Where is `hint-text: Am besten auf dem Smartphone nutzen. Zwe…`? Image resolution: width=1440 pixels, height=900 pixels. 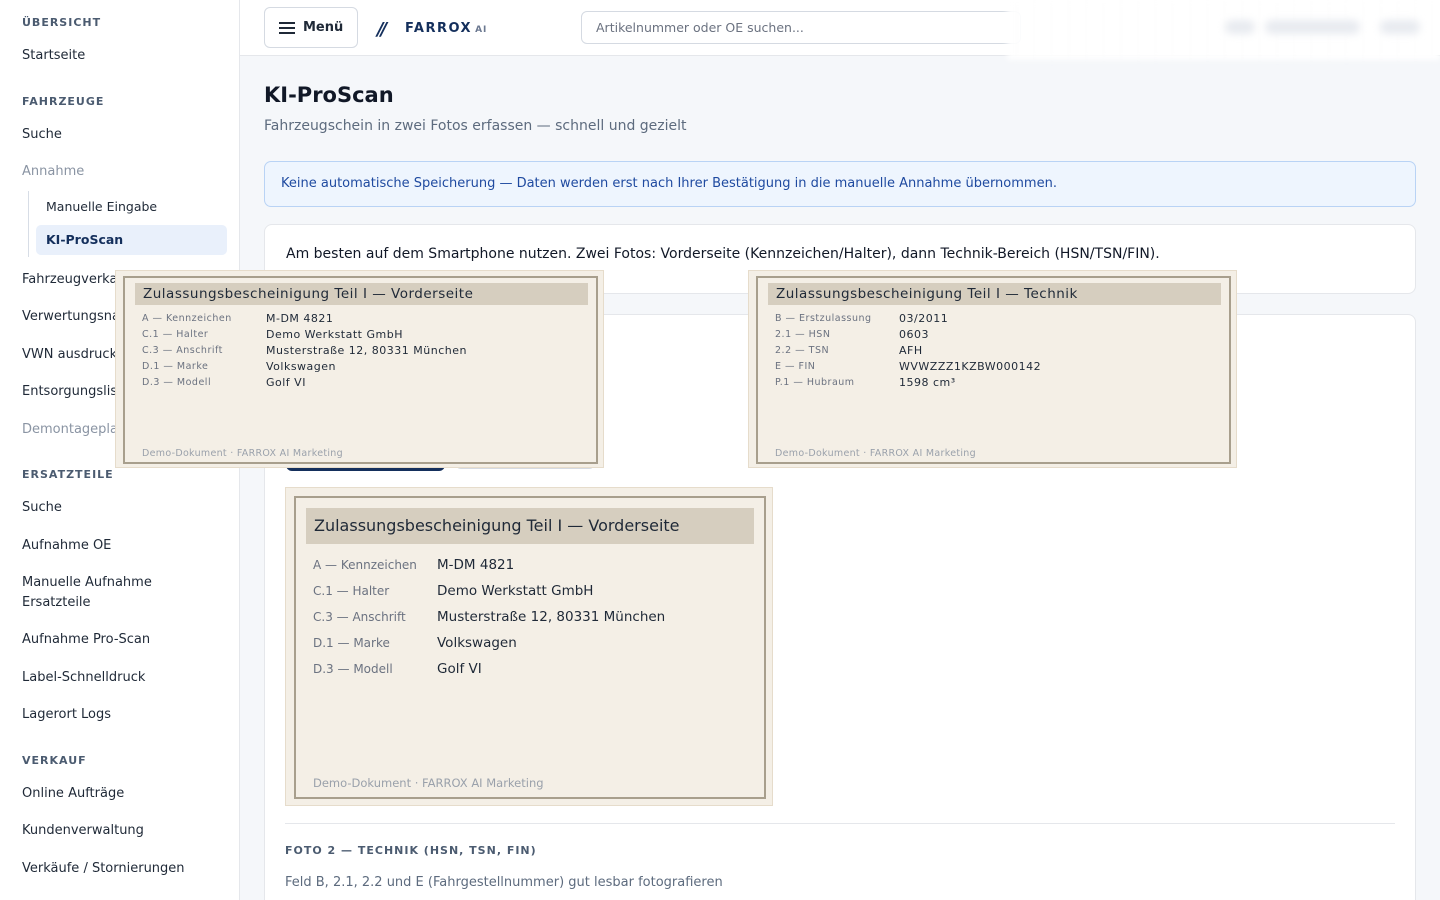 hint-text: Am besten auf dem Smartphone nutzen. Zwe… is located at coordinates (723, 254).